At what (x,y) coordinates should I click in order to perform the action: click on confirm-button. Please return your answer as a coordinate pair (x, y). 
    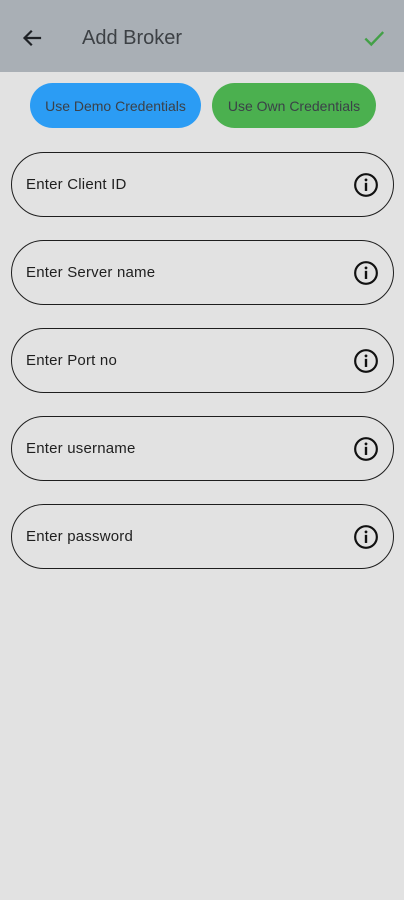
    Looking at the image, I should click on (374, 38).